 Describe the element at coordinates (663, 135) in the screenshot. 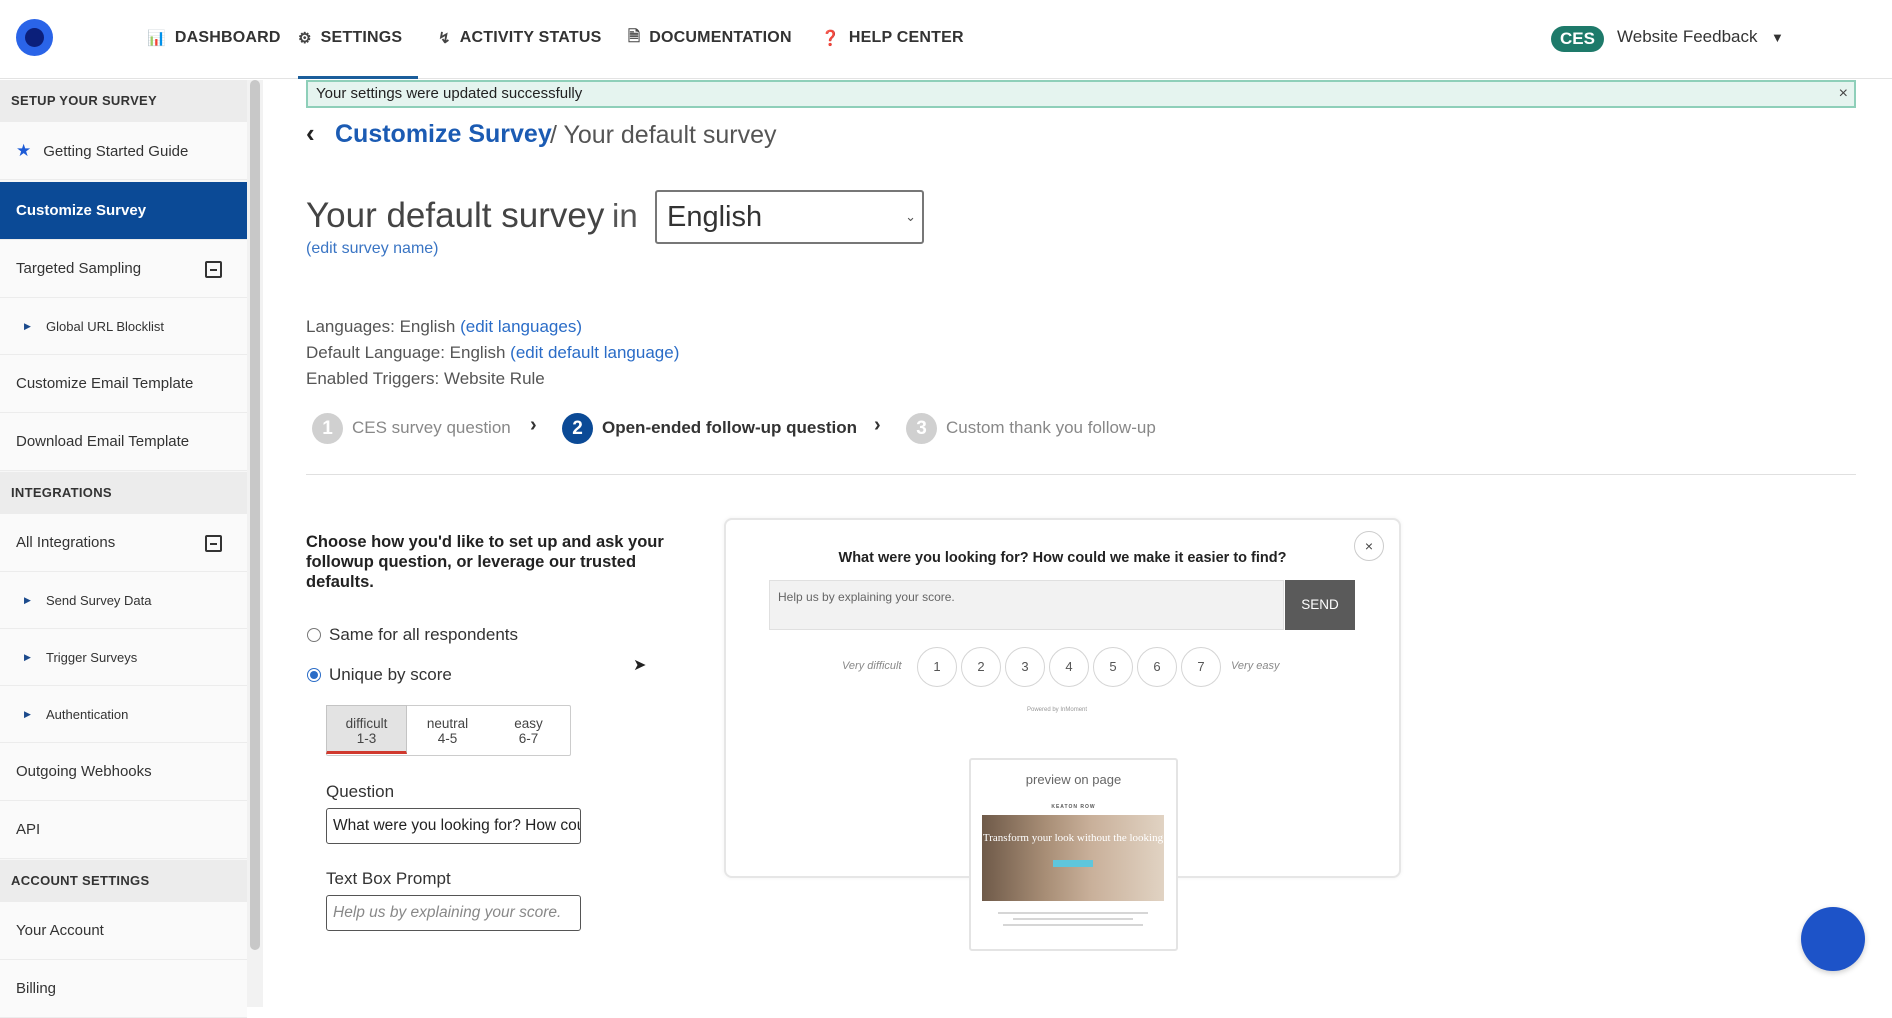

I see `breadcrumb-current: / Your default survey` at that location.